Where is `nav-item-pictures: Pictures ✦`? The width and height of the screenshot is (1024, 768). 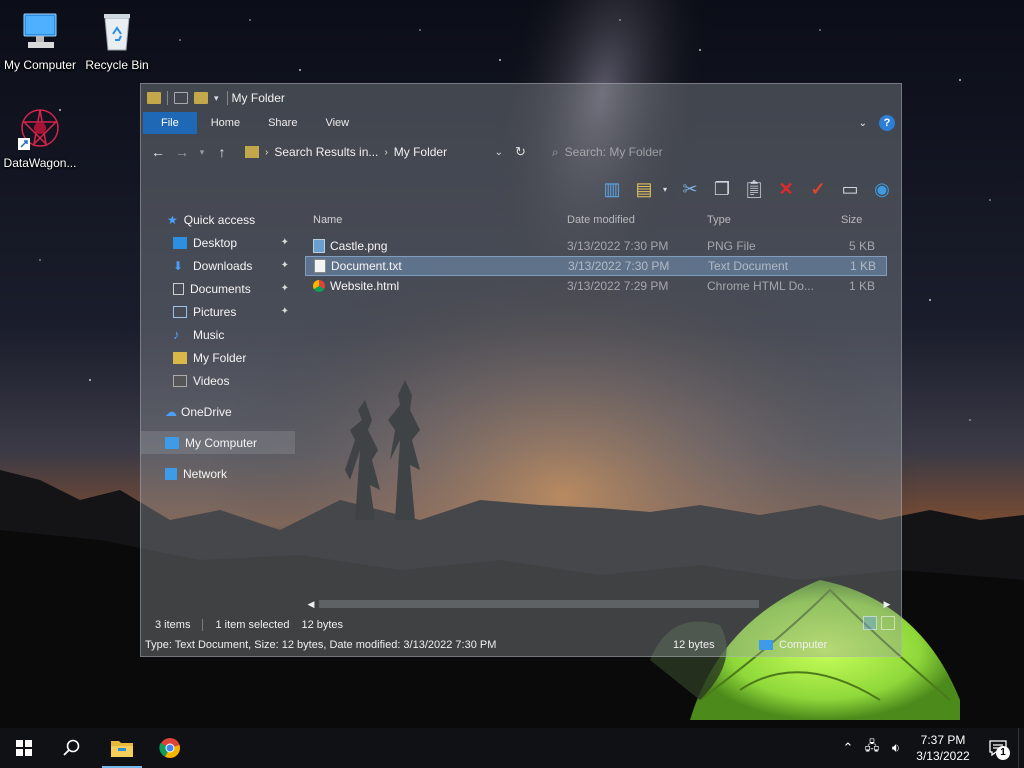 nav-item-pictures: Pictures ✦ is located at coordinates (218, 311).